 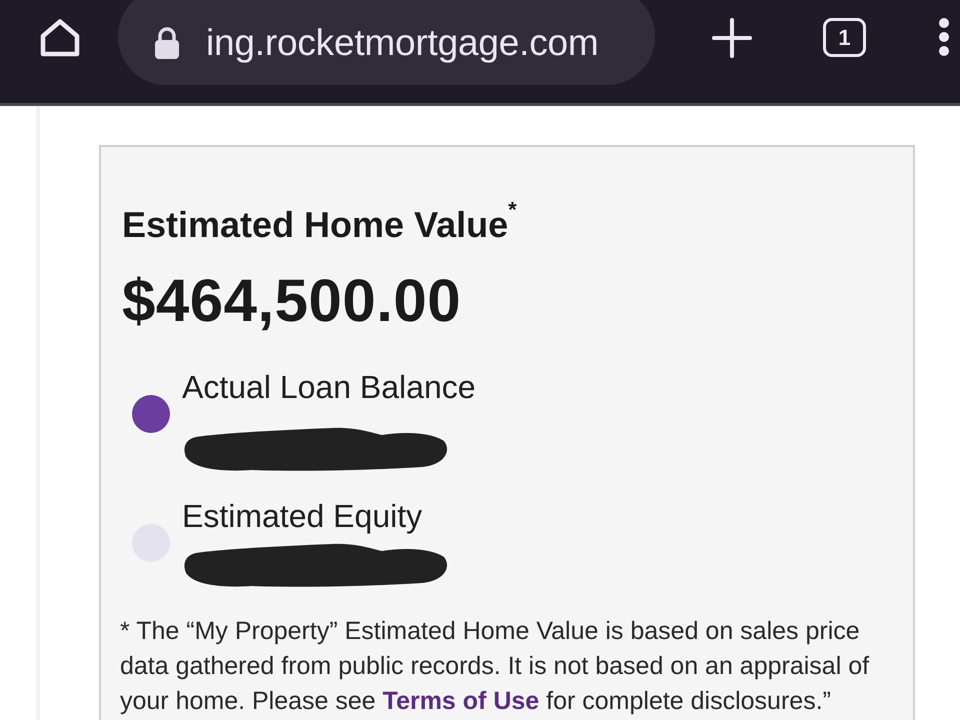 I want to click on footnote-text: * The “My Property” Estimated Home Value is based on sales price data gathered from public records. It is not based on an appraisal of your home. Please see Terms of Use for complete disclosures.”, so click(x=495, y=666).